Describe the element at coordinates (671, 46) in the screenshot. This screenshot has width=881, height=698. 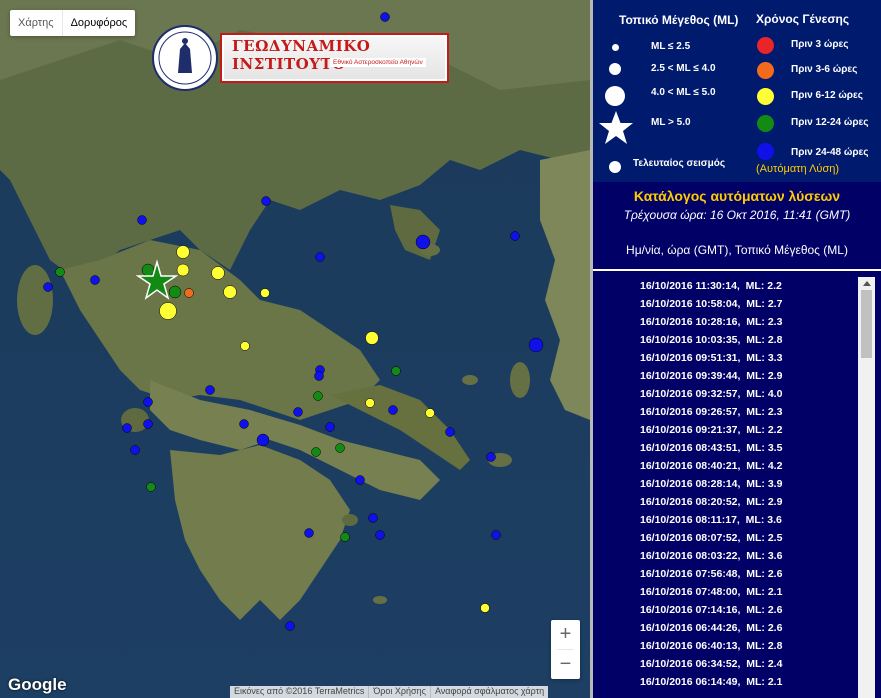
I see `magnitude-label: ML ≤ 2.5` at that location.